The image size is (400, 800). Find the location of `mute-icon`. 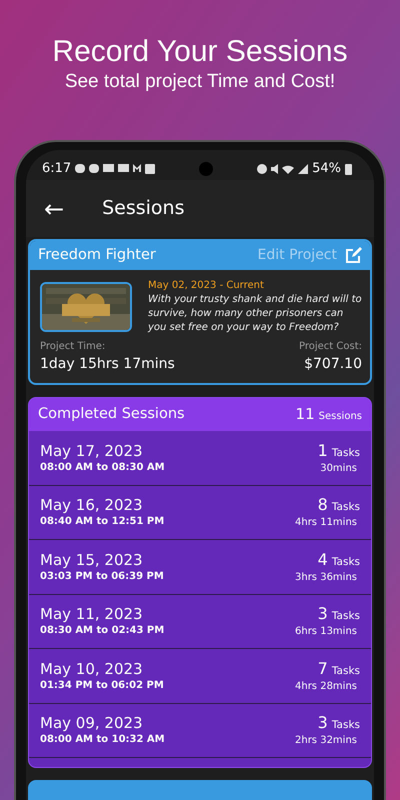

mute-icon is located at coordinates (274, 169).